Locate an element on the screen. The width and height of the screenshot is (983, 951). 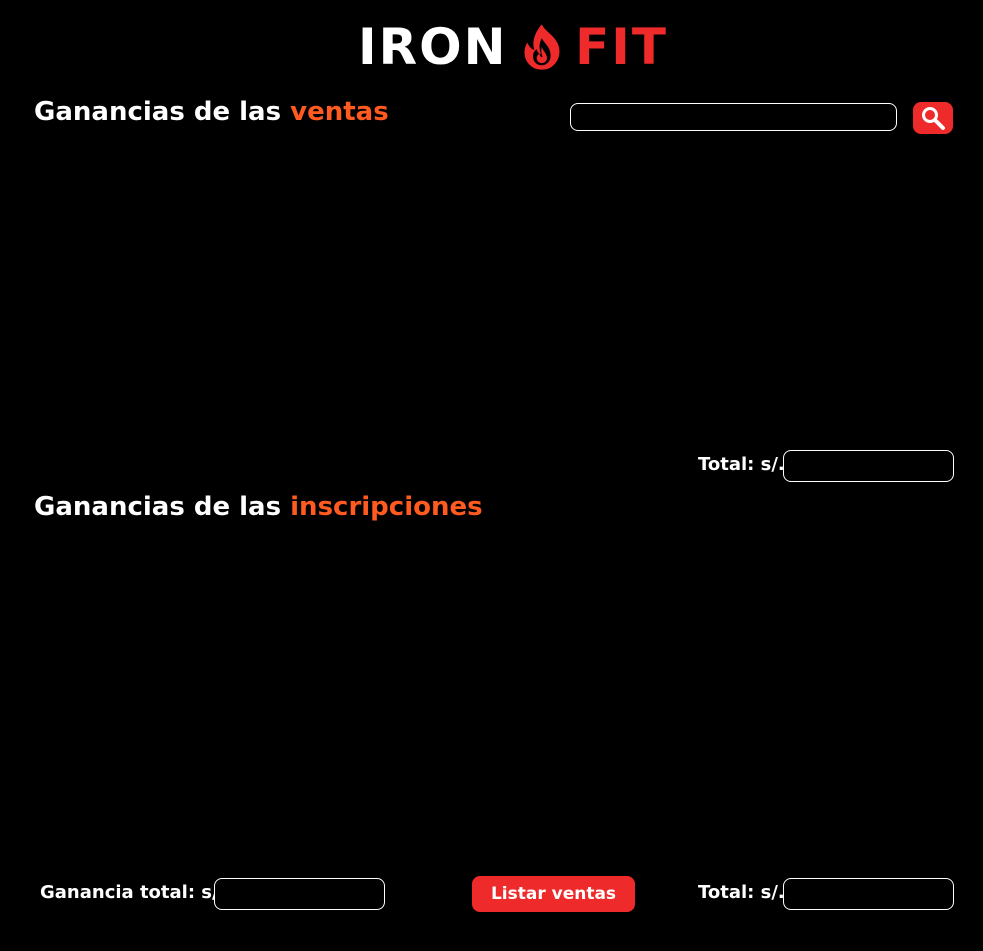
search-button is located at coordinates (933, 118).